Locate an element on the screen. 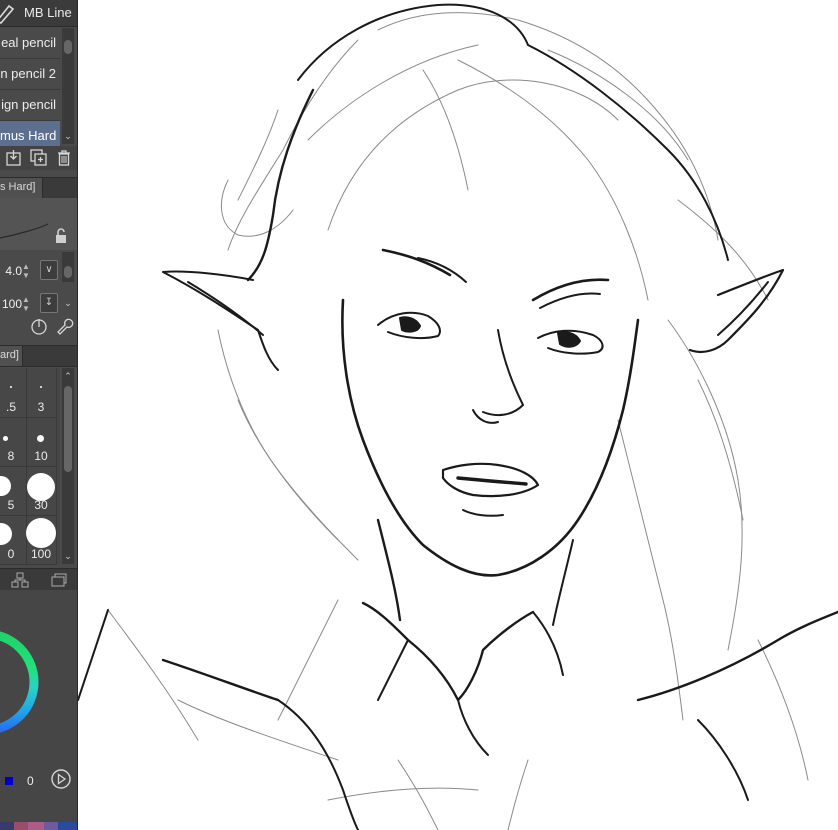  subtool-group-title: MB Line is located at coordinates (48, 12).